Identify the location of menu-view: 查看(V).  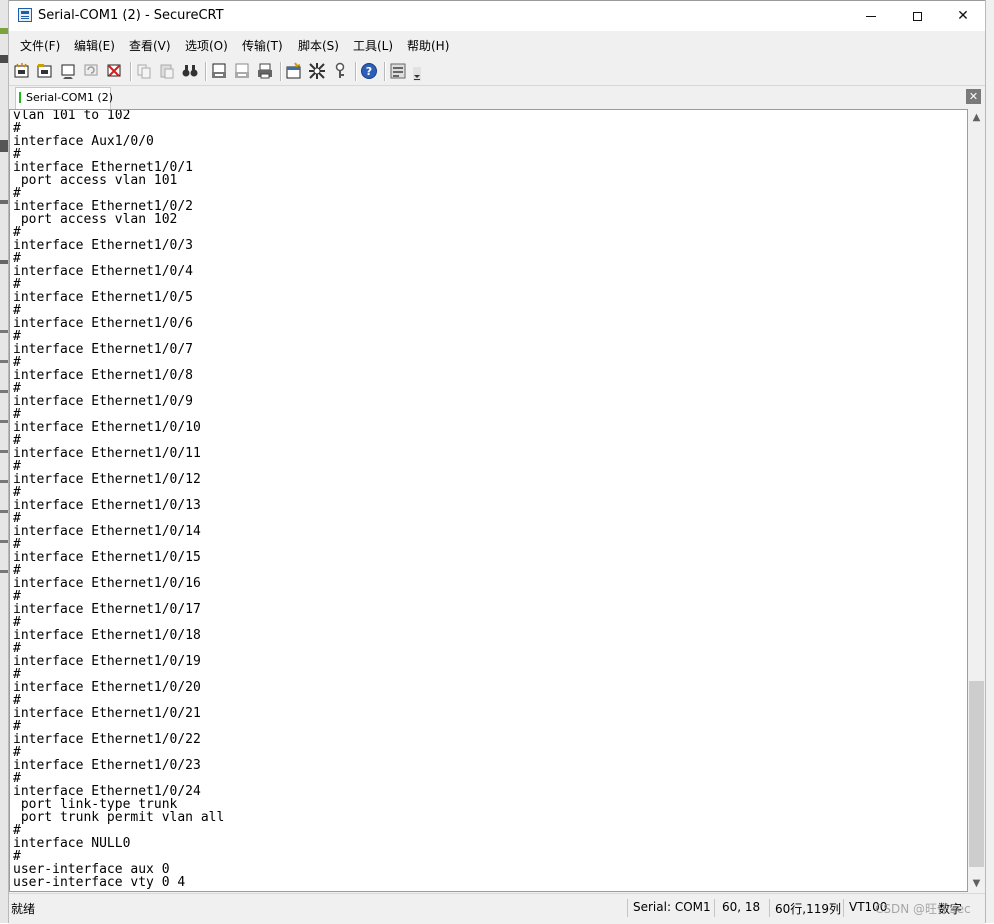
(150, 45).